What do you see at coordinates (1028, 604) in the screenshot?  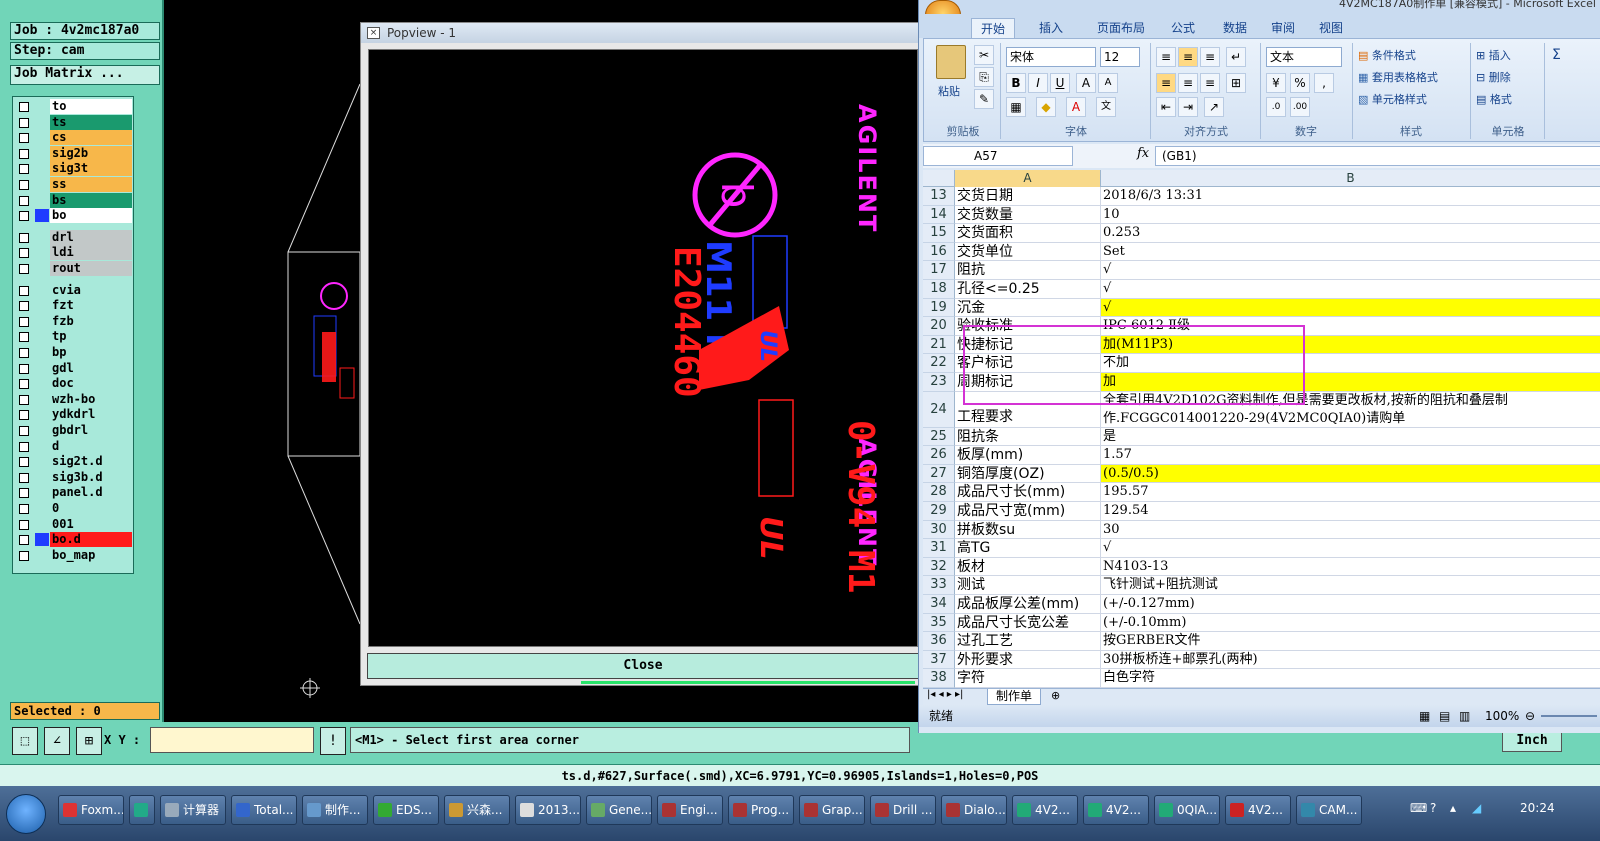 I see `cell-a: 成品板厚公差(mm)` at bounding box center [1028, 604].